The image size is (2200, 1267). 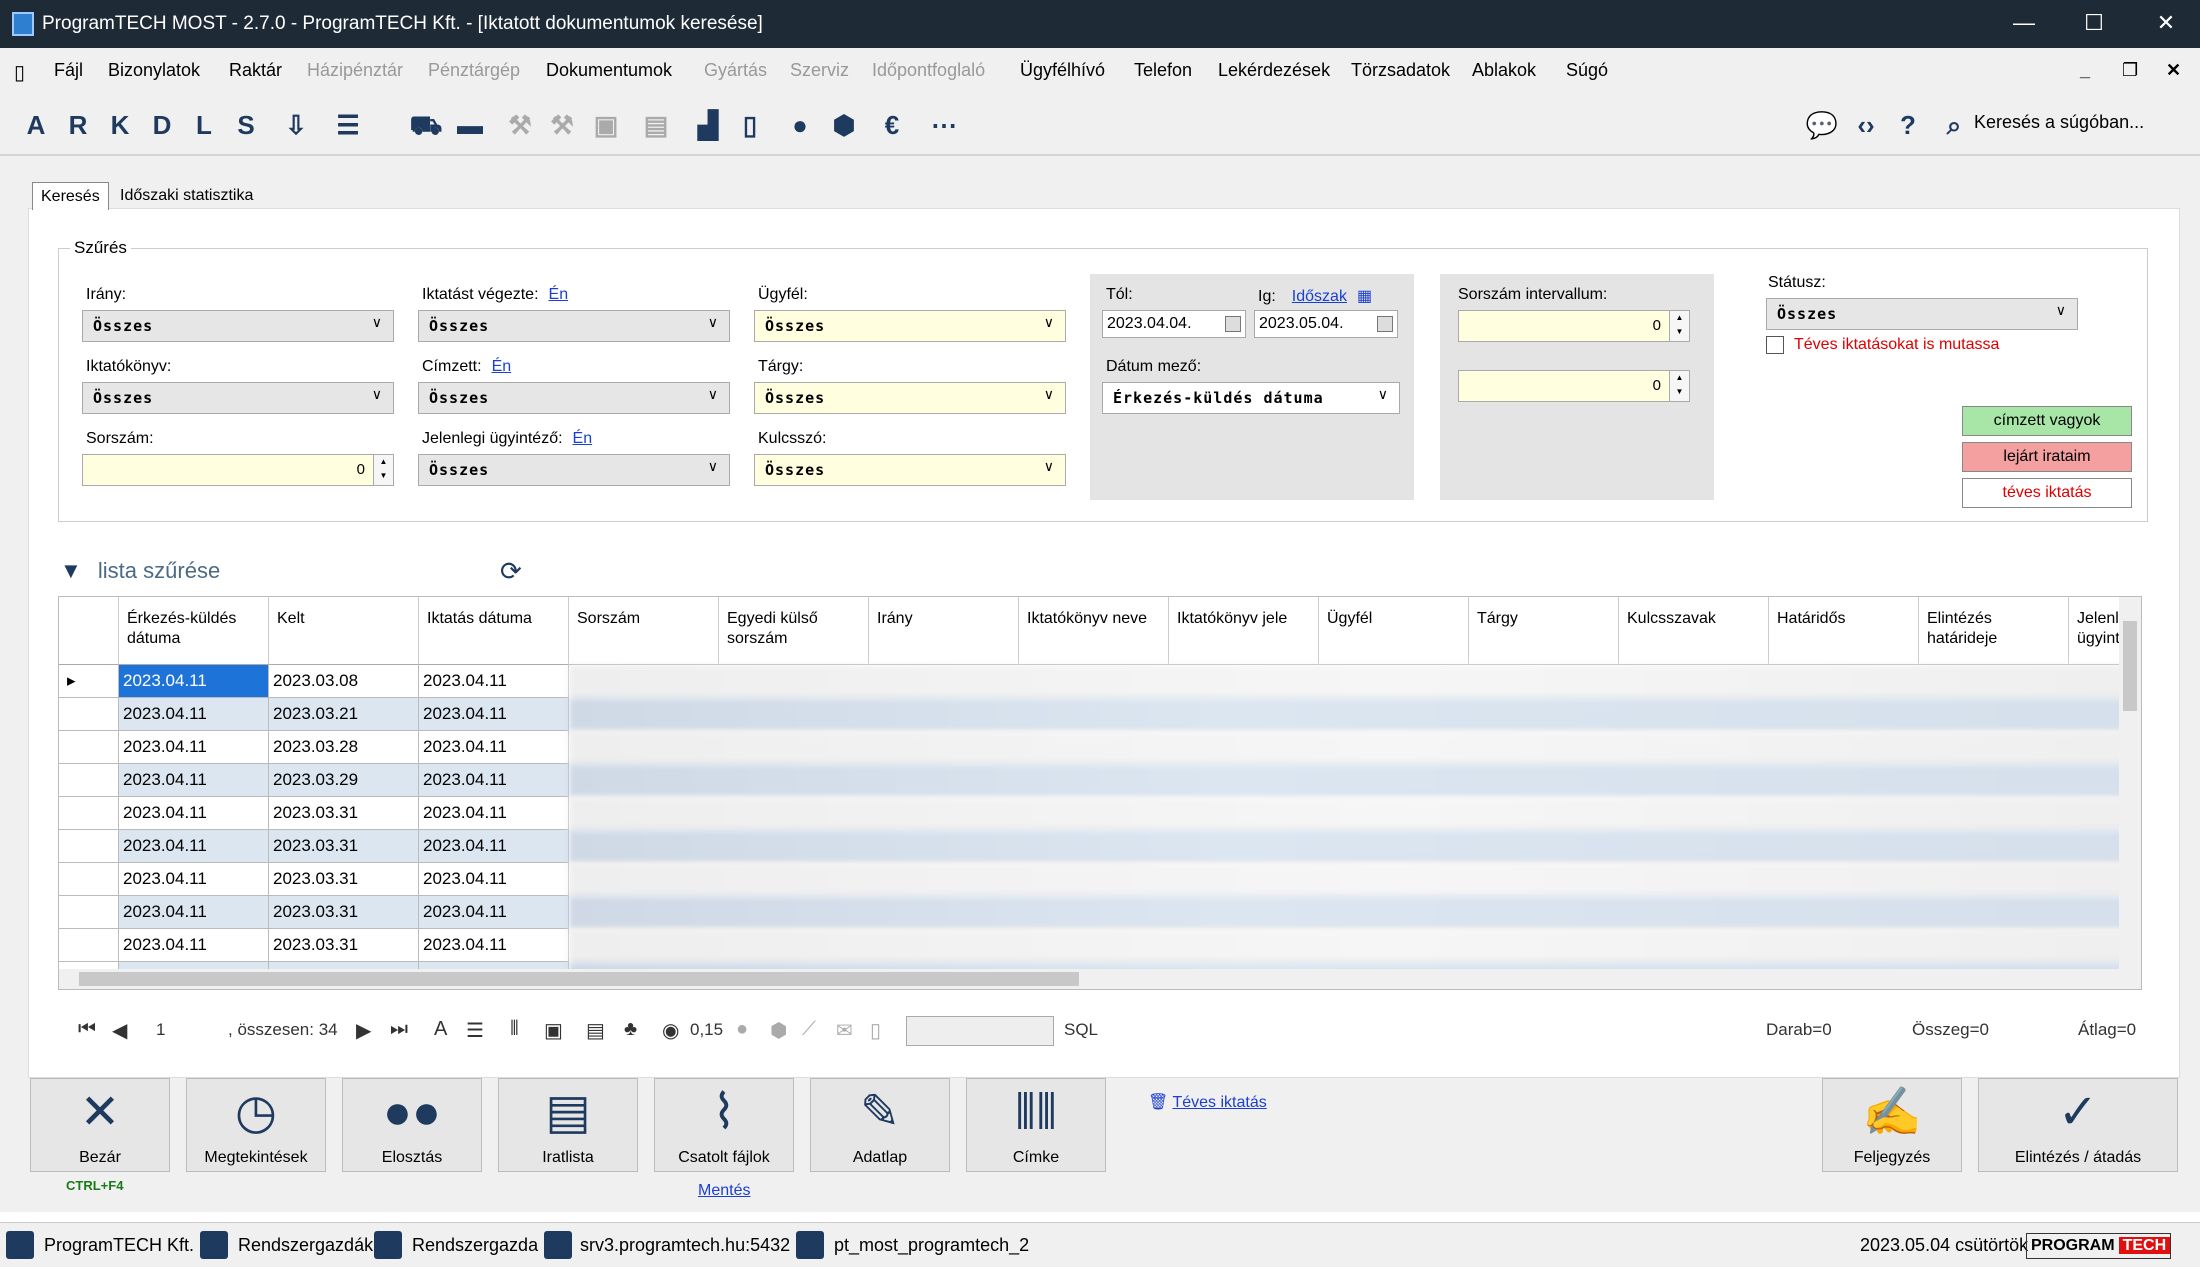 What do you see at coordinates (162, 125) in the screenshot?
I see `new-d-icon: D` at bounding box center [162, 125].